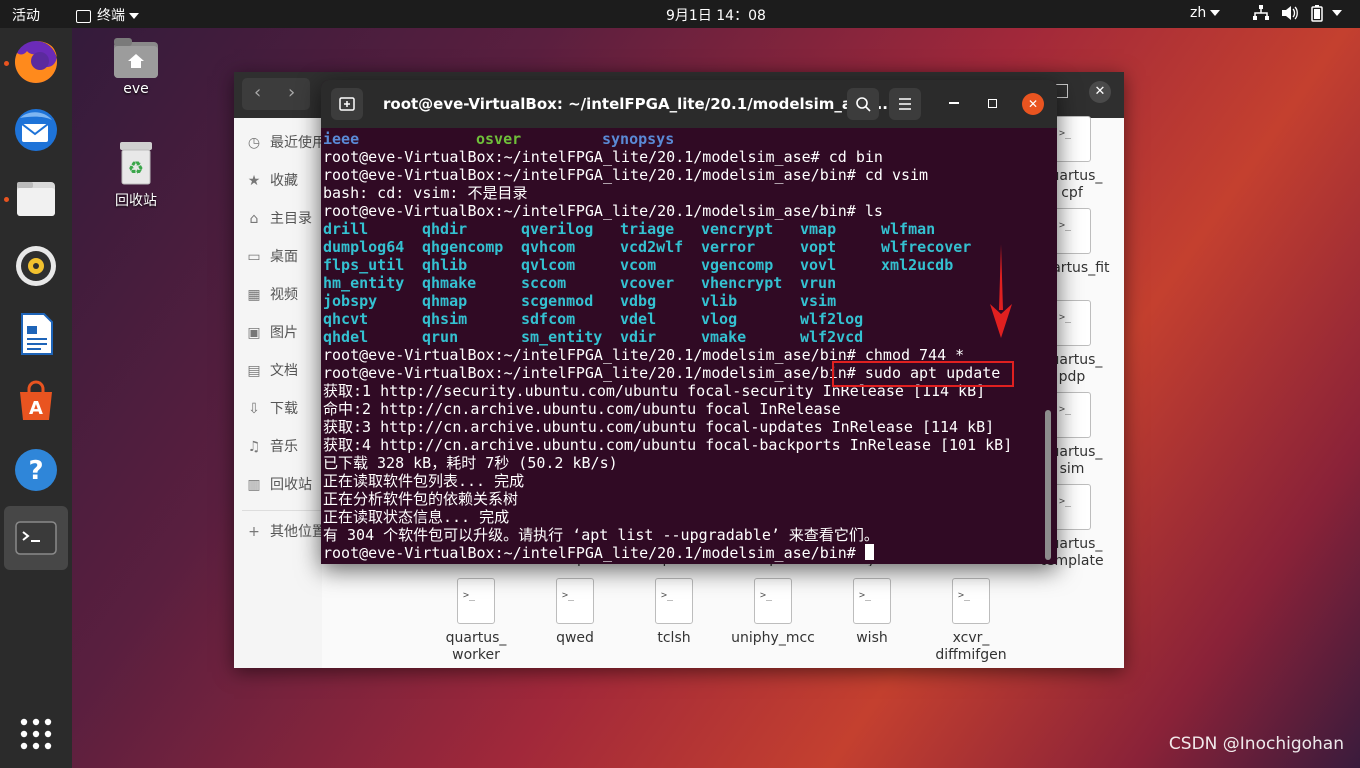  What do you see at coordinates (425, 193) in the screenshot?
I see `terminal-line: bash: cd: vsim: 不是目录` at bounding box center [425, 193].